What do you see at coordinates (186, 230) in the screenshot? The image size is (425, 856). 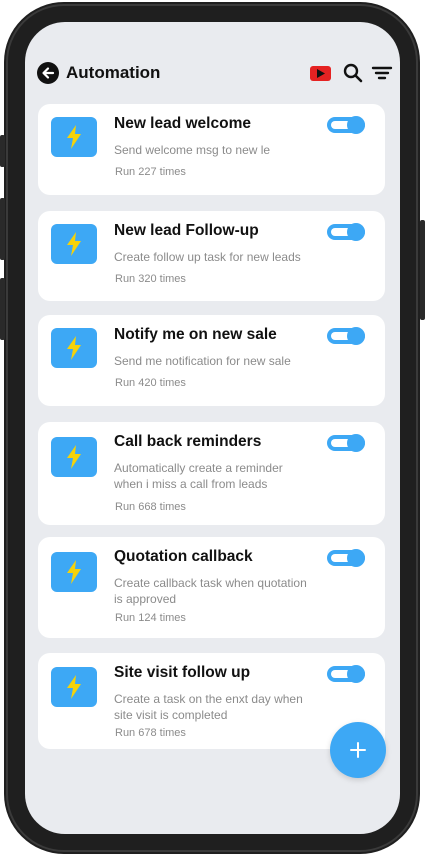 I see `card-title: New lead Follow-up` at bounding box center [186, 230].